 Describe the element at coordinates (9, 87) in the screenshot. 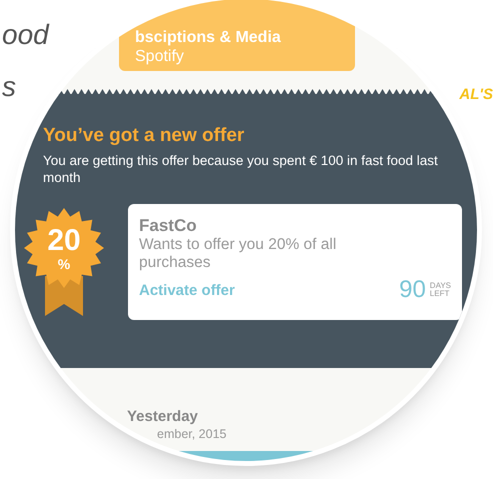

I see `background-text: s` at that location.